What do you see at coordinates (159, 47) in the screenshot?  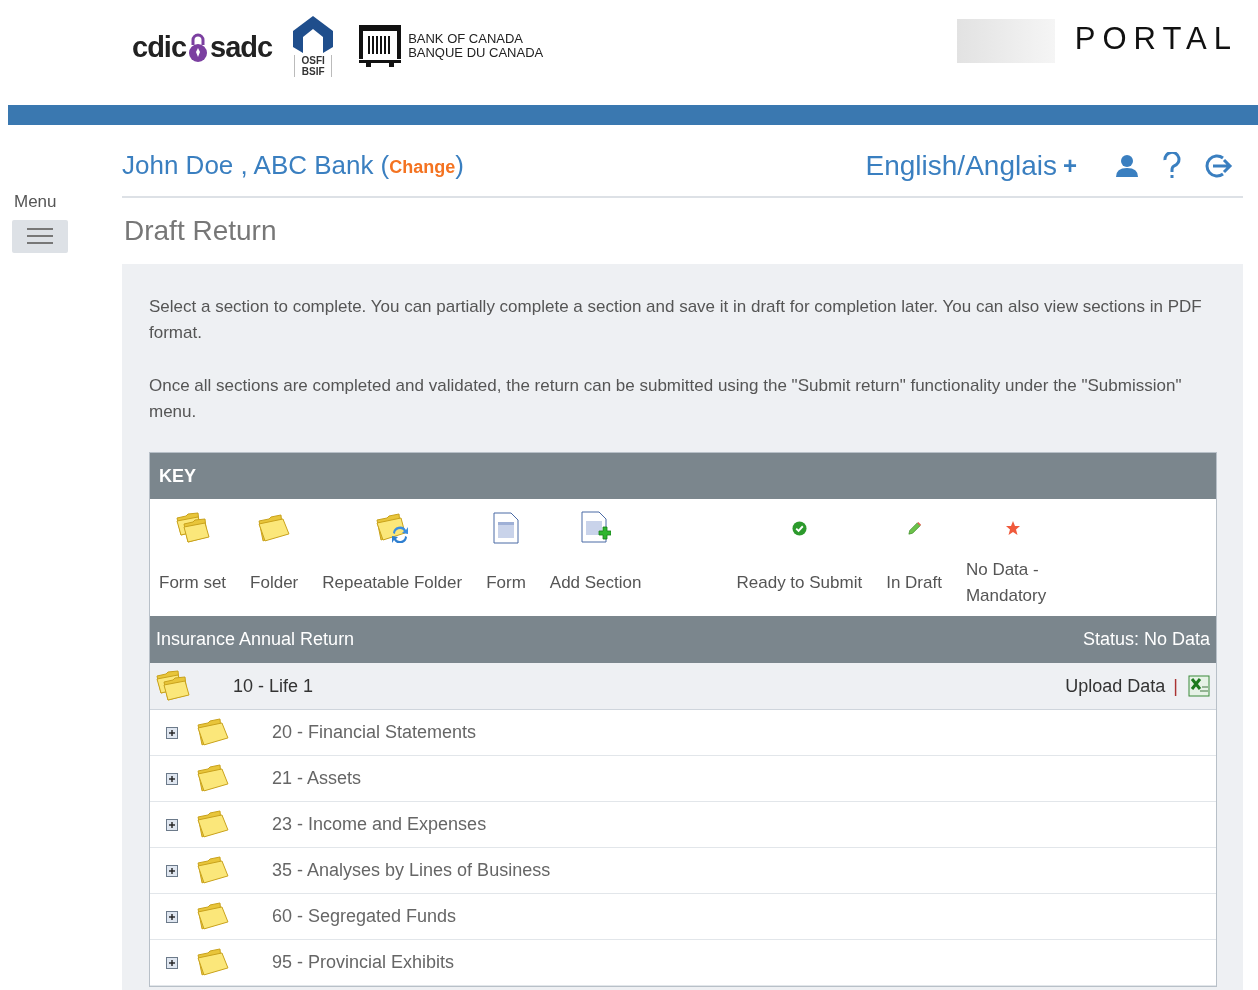 I see `logo-text: cdic` at bounding box center [159, 47].